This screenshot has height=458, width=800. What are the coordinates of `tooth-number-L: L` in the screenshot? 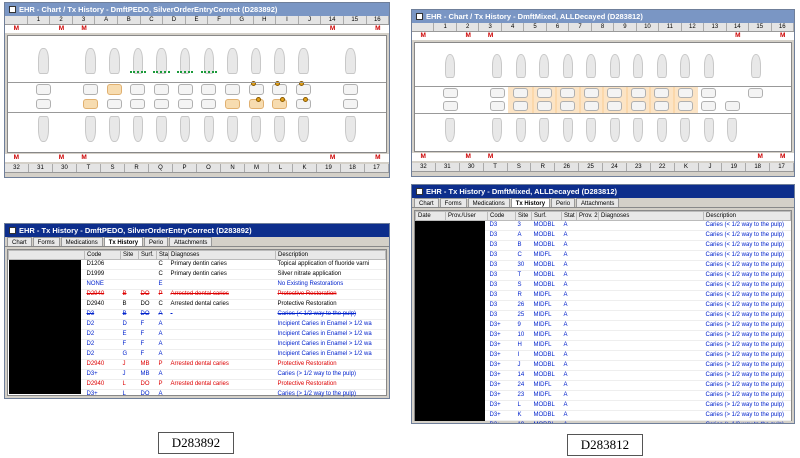 It's located at (281, 168).